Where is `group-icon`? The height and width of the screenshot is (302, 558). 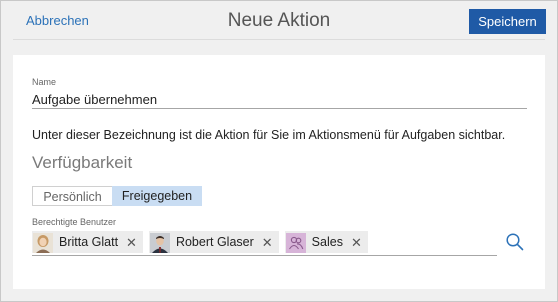 group-icon is located at coordinates (295, 242).